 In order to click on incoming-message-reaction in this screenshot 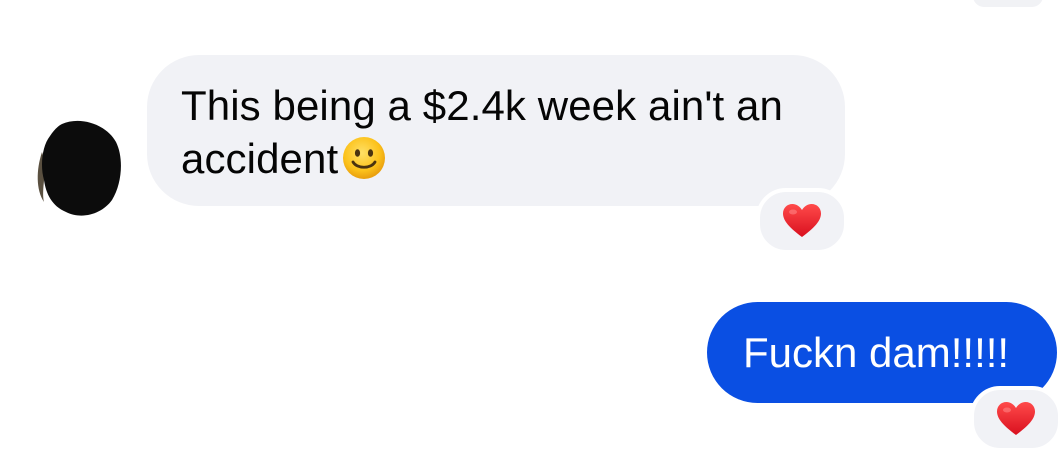, I will do `click(802, 221)`.